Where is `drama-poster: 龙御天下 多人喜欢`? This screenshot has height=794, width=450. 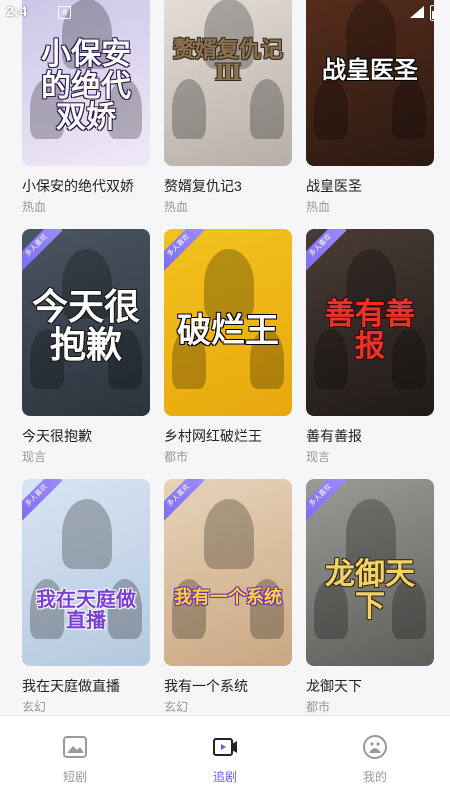
drama-poster: 龙御天下 多人喜欢 is located at coordinates (370, 572).